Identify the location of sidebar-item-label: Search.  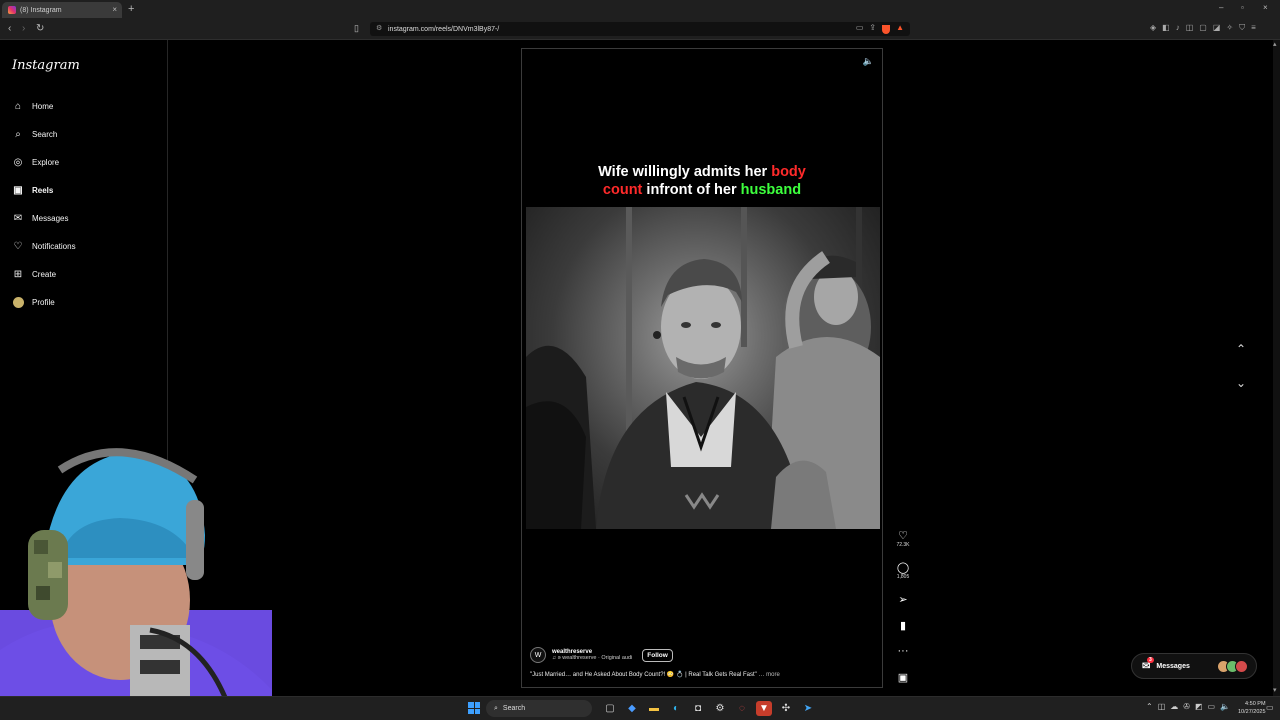
(45, 134).